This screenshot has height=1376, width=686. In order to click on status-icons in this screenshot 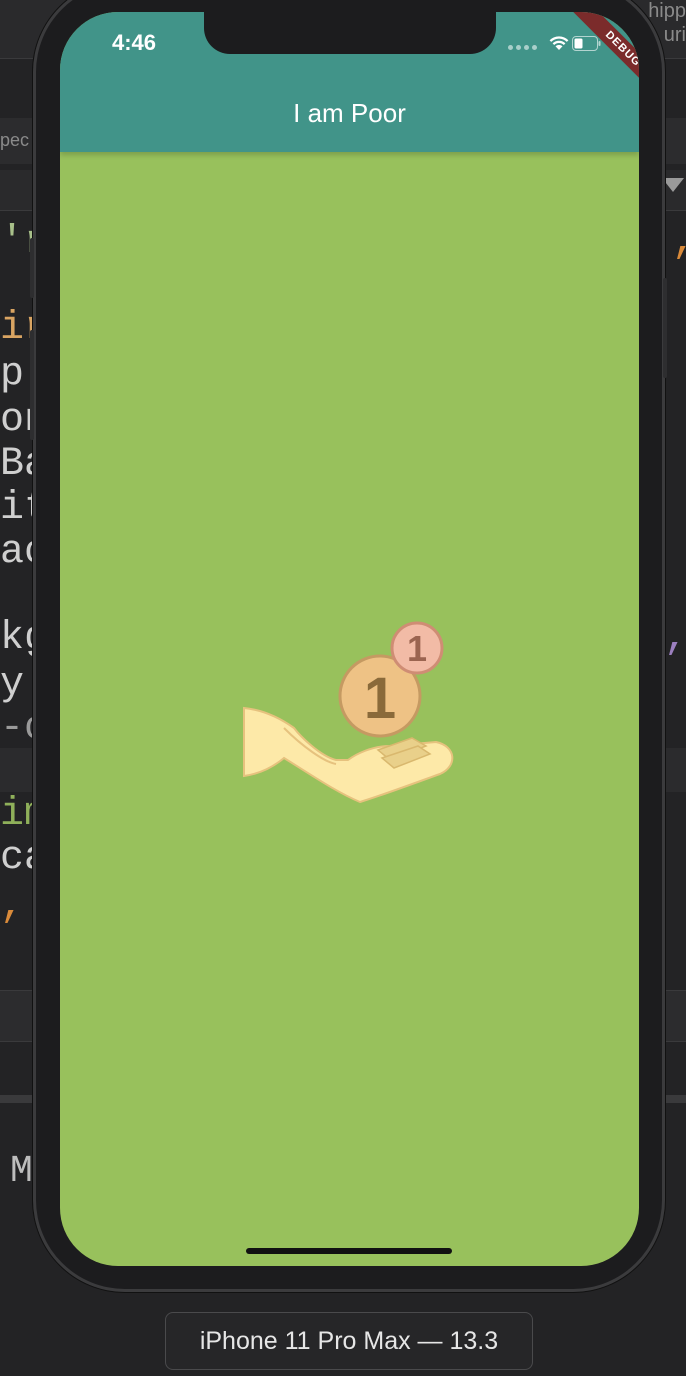, I will do `click(554, 45)`.